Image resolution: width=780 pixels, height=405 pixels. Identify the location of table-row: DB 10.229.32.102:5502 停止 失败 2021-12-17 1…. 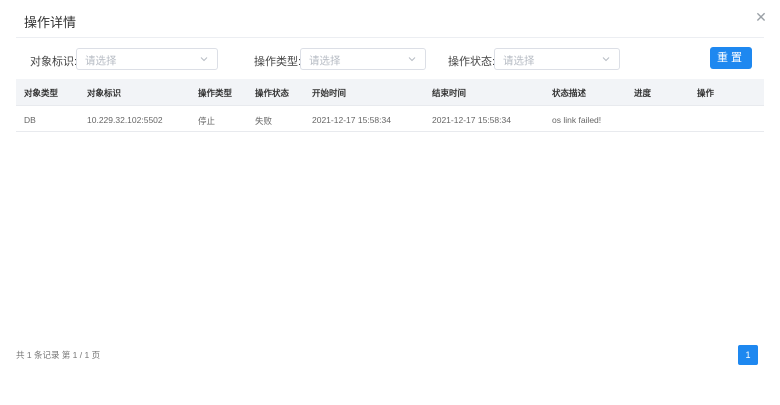
(390, 119).